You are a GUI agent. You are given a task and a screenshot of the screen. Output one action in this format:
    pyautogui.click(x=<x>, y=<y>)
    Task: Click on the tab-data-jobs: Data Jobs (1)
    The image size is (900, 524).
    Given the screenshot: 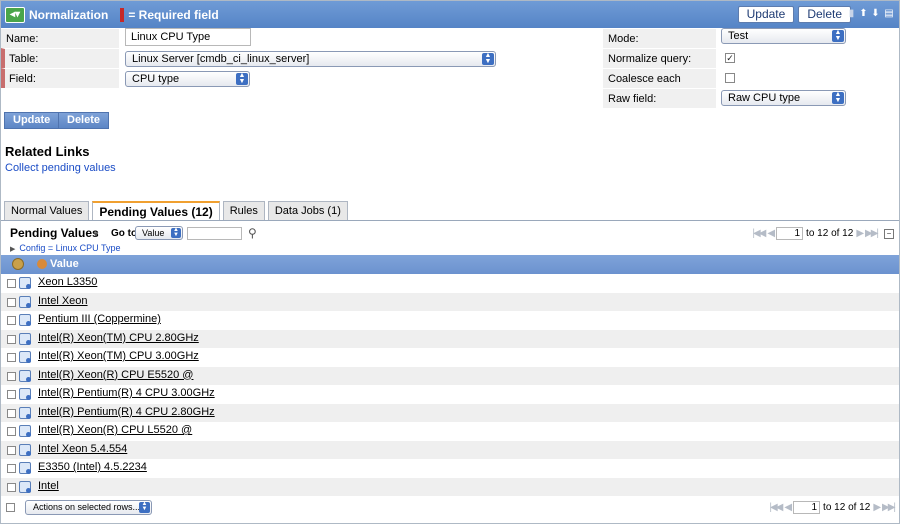 What is the action you would take?
    pyautogui.click(x=307, y=210)
    